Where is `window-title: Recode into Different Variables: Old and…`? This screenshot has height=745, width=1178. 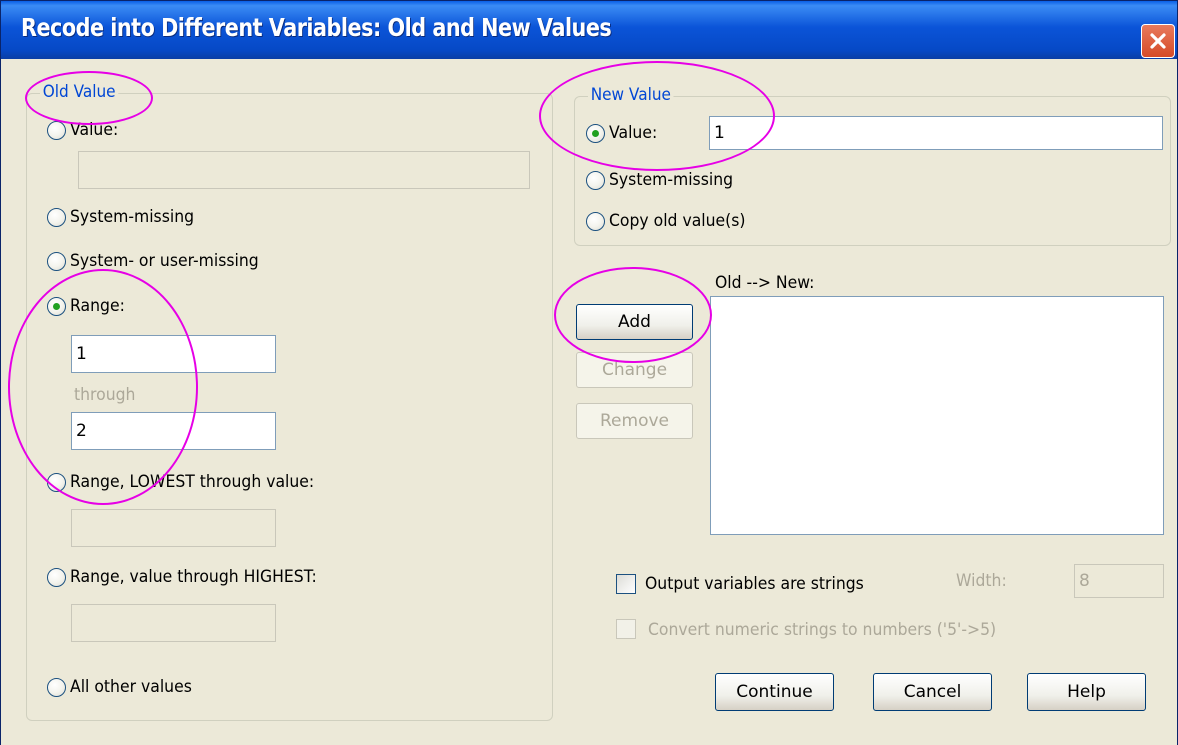 window-title: Recode into Different Variables: Old and… is located at coordinates (316, 27).